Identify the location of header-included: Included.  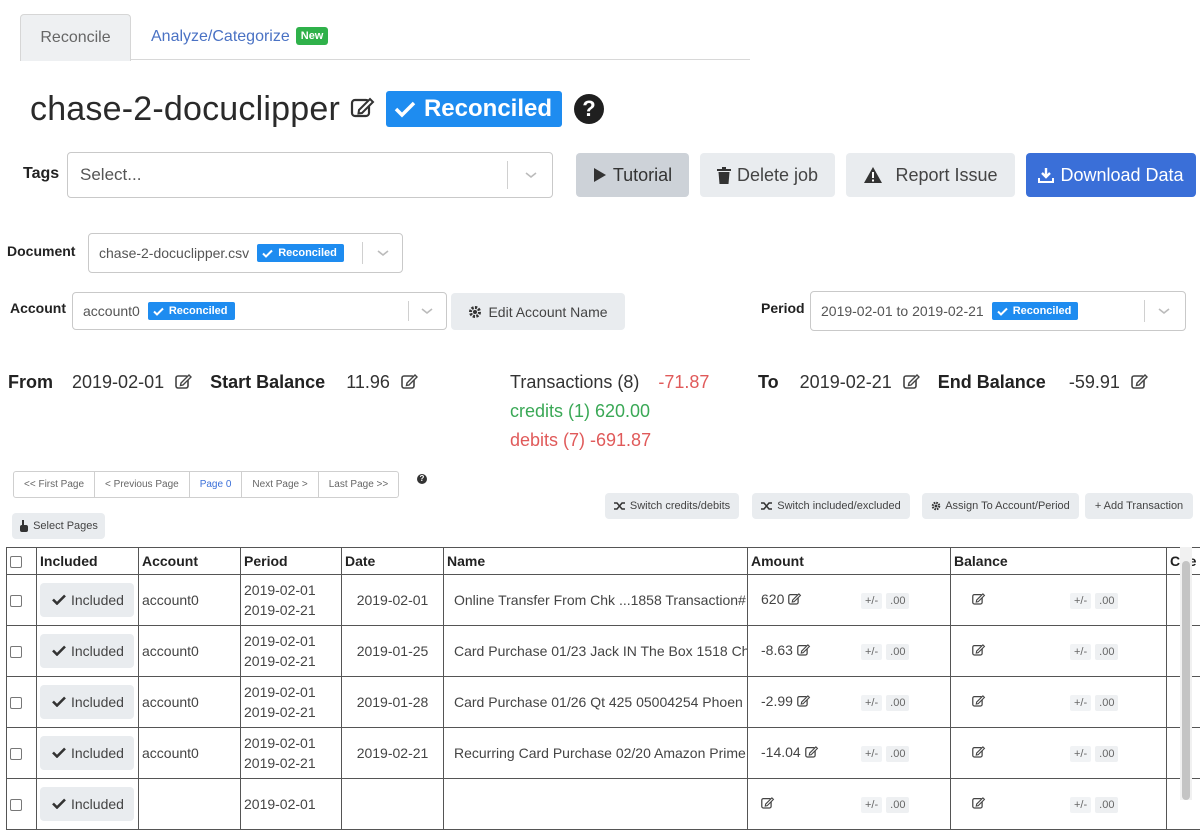
(88, 561).